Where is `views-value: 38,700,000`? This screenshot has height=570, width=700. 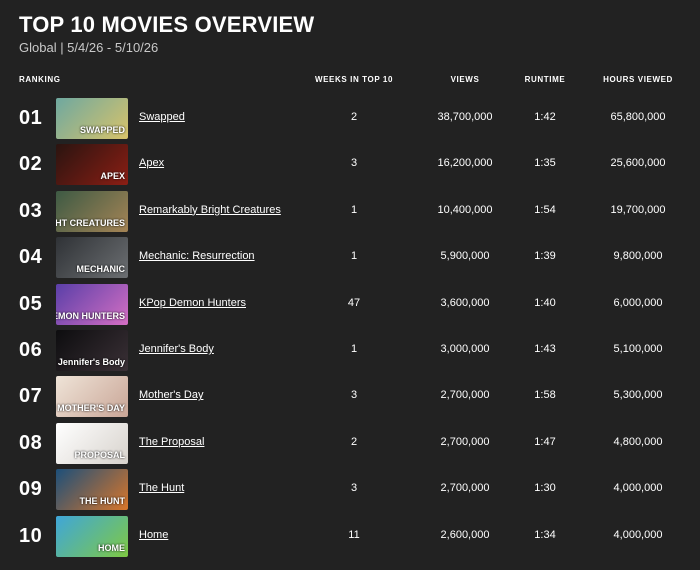 views-value: 38,700,000 is located at coordinates (465, 117).